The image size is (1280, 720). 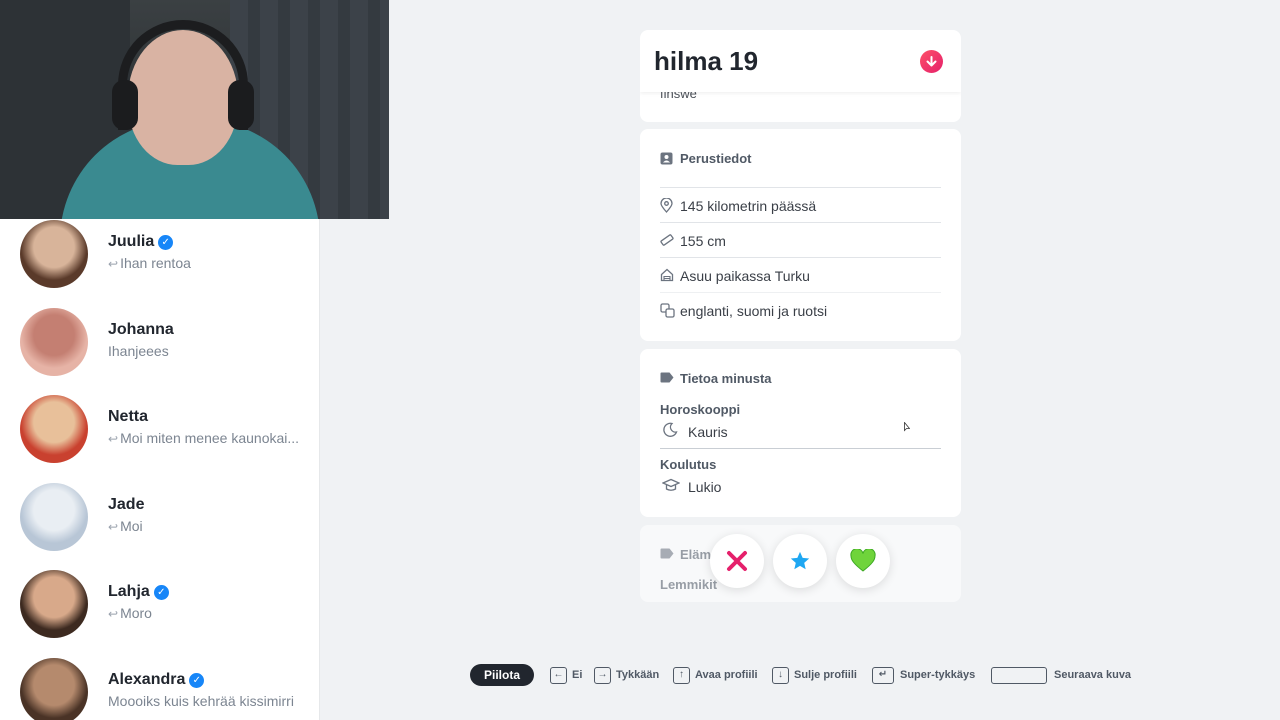 I want to click on webcam-overlay, so click(x=194, y=109).